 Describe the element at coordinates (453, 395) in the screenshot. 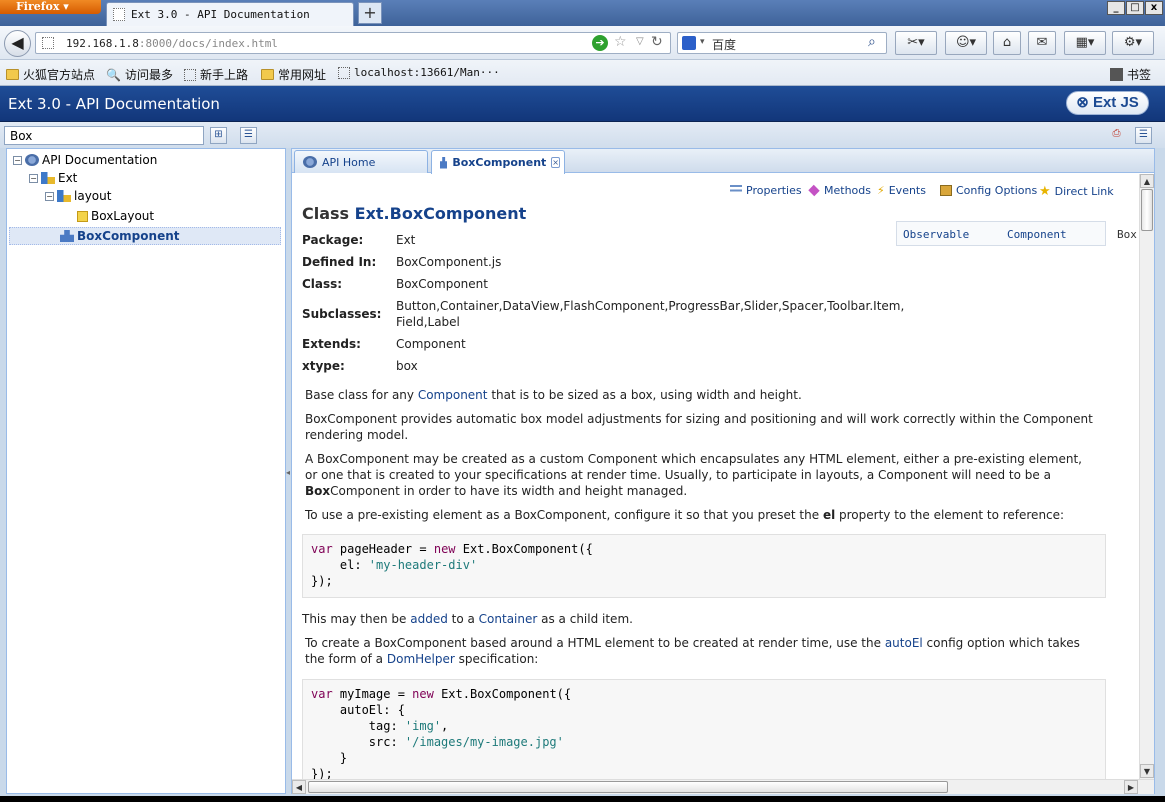

I see `component-link: Component` at that location.